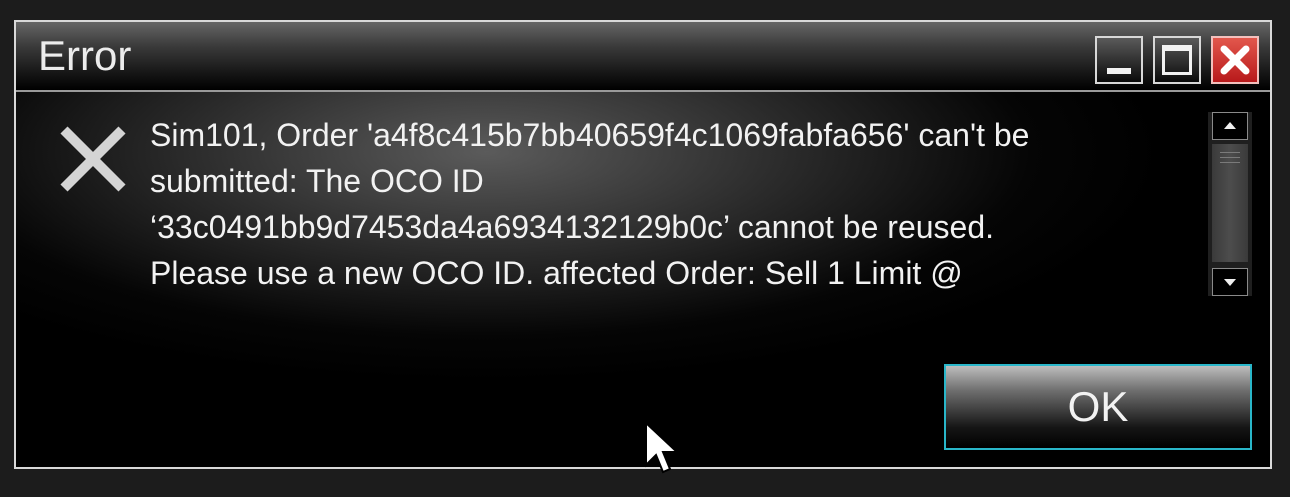 The height and width of the screenshot is (497, 1290). What do you see at coordinates (1119, 60) in the screenshot?
I see `minimize-button` at bounding box center [1119, 60].